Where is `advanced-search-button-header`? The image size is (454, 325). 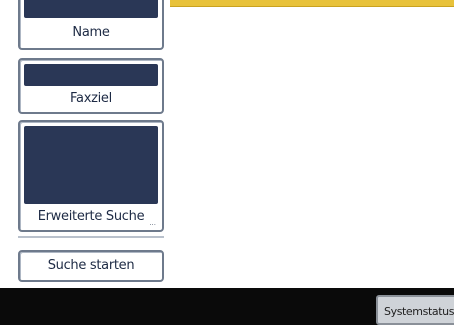 advanced-search-button-header is located at coordinates (91, 165).